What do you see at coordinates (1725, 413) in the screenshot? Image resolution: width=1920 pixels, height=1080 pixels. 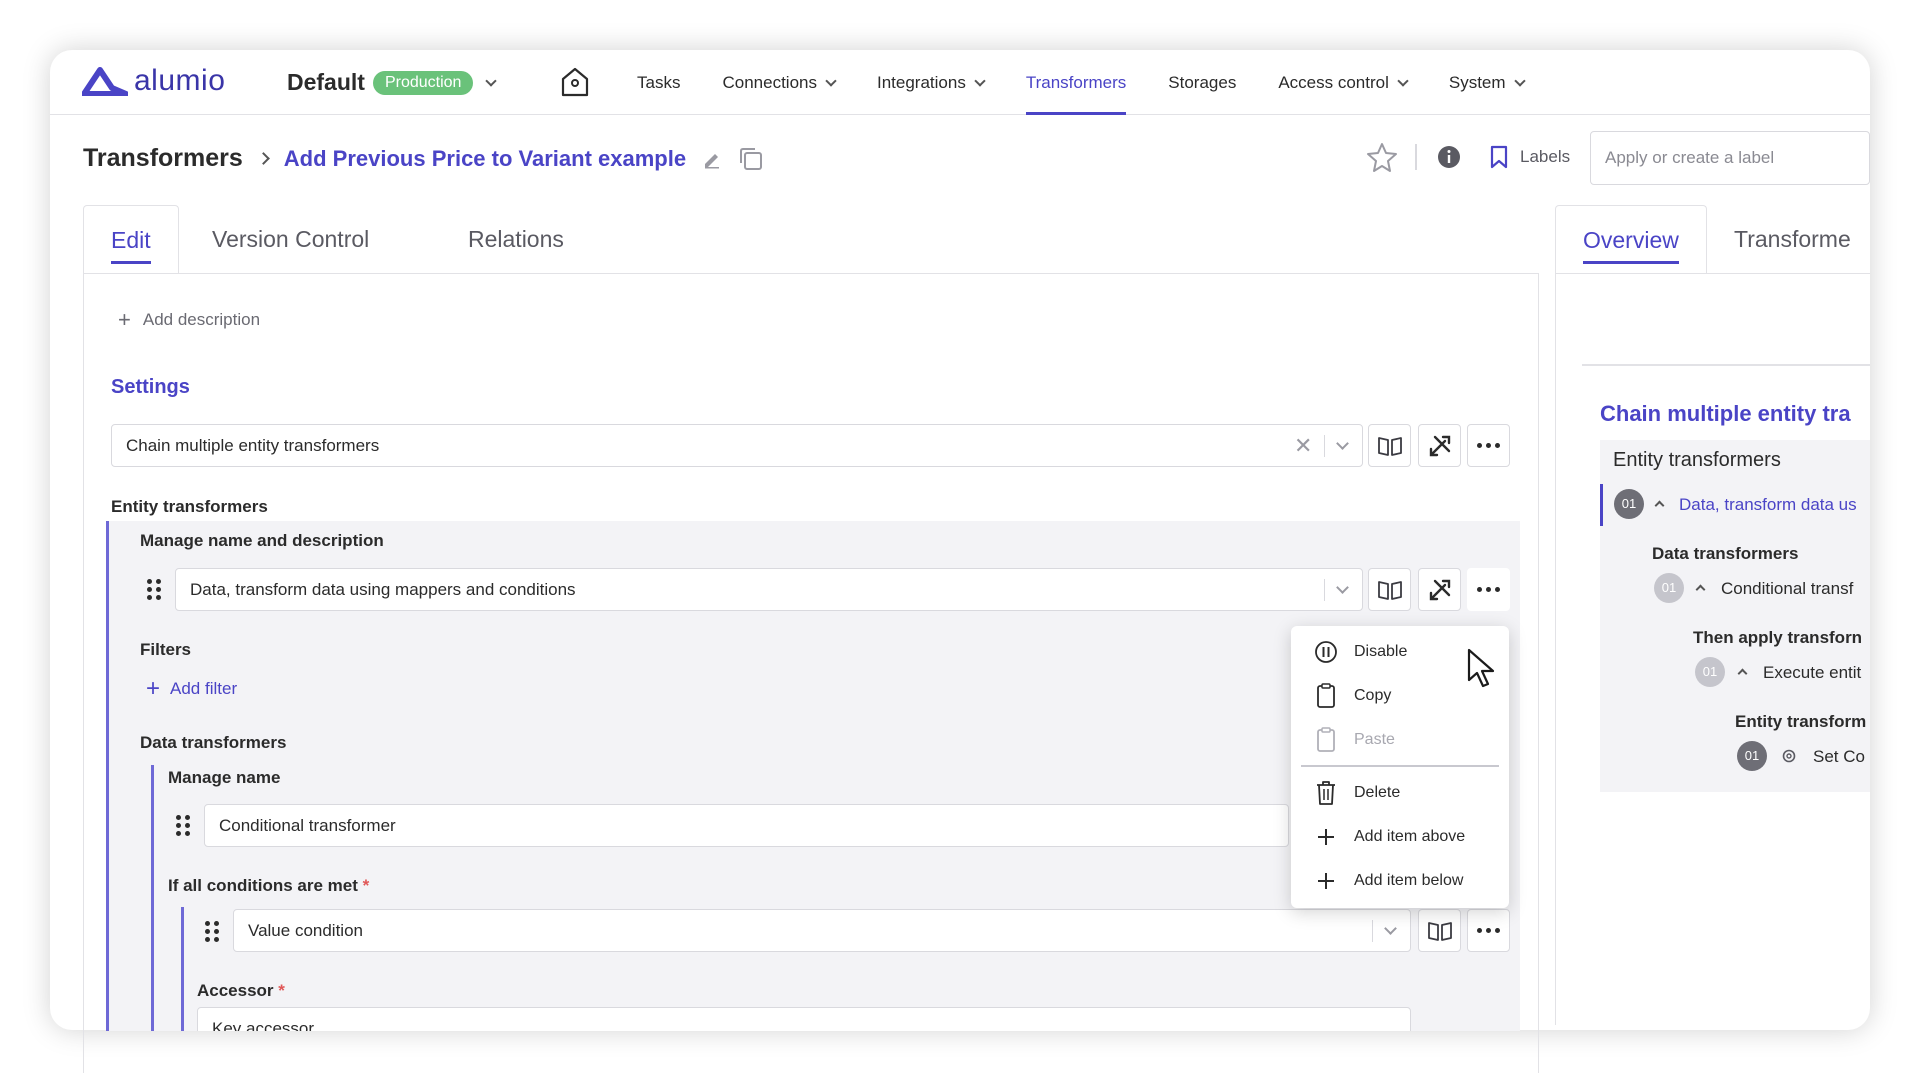 I see `overview-title: Chain multiple entity tra` at bounding box center [1725, 413].